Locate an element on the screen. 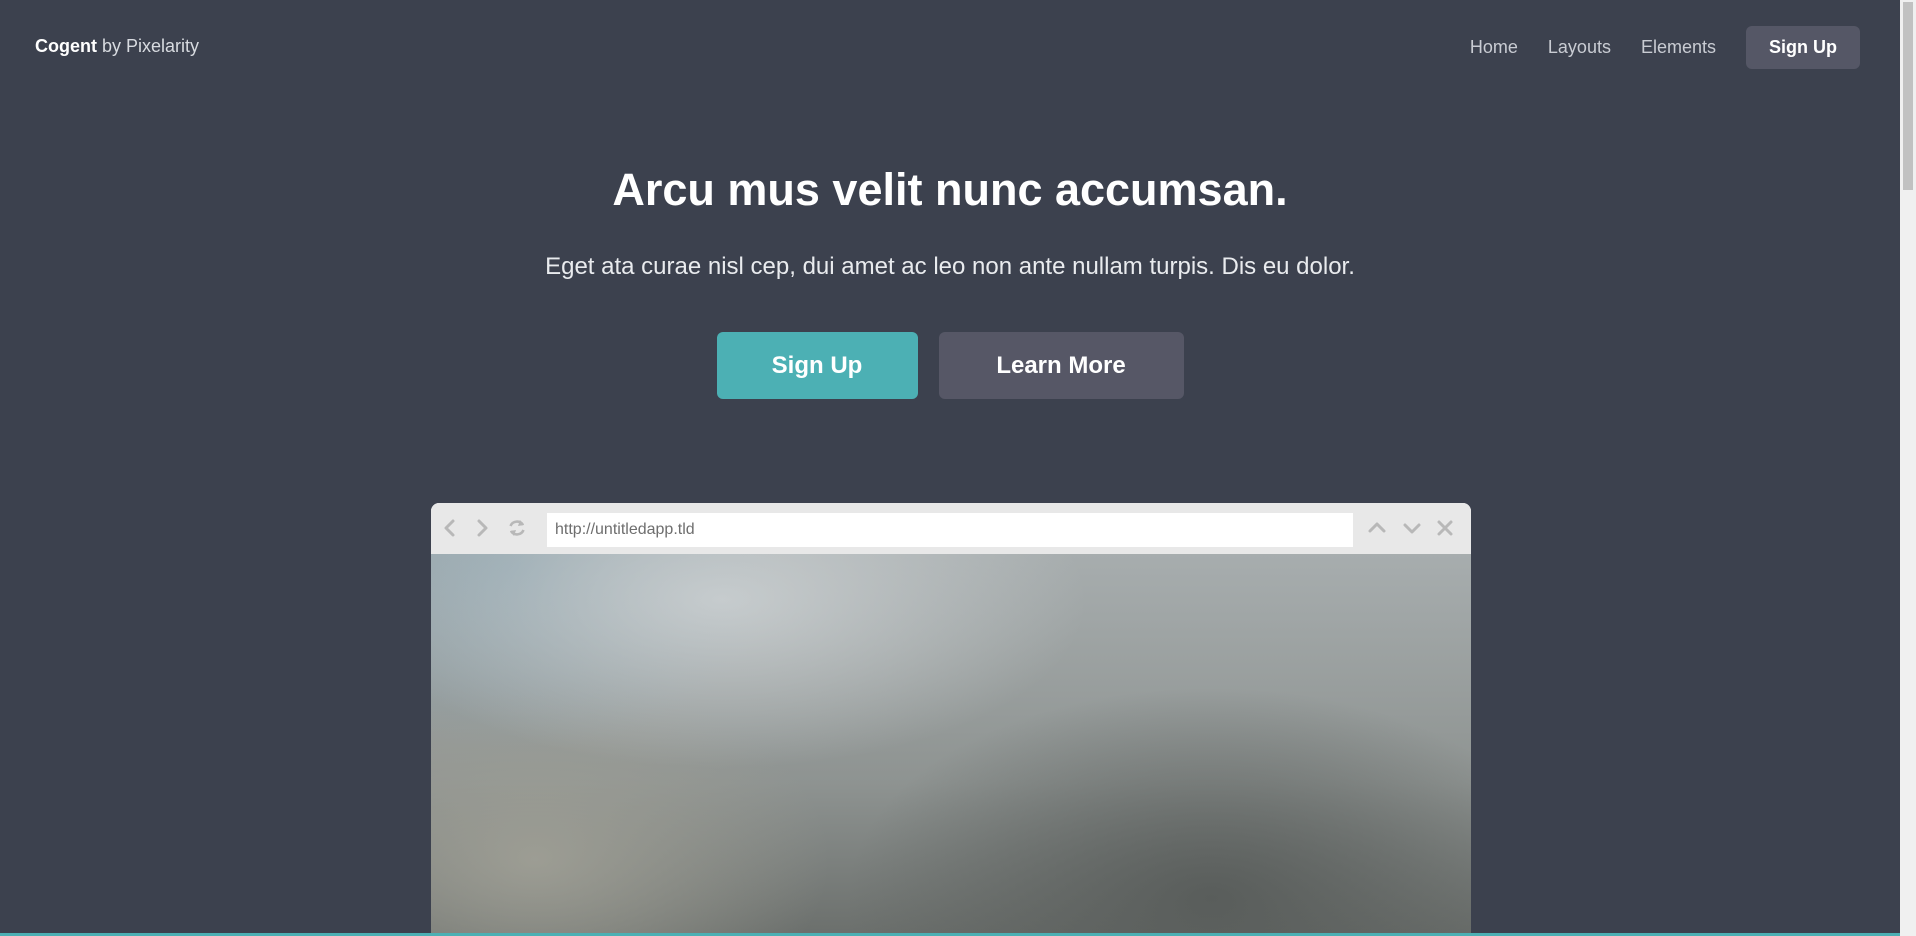 This screenshot has height=936, width=1916. main-nav: Home Layouts Elements Sign Up is located at coordinates (1650, 47).